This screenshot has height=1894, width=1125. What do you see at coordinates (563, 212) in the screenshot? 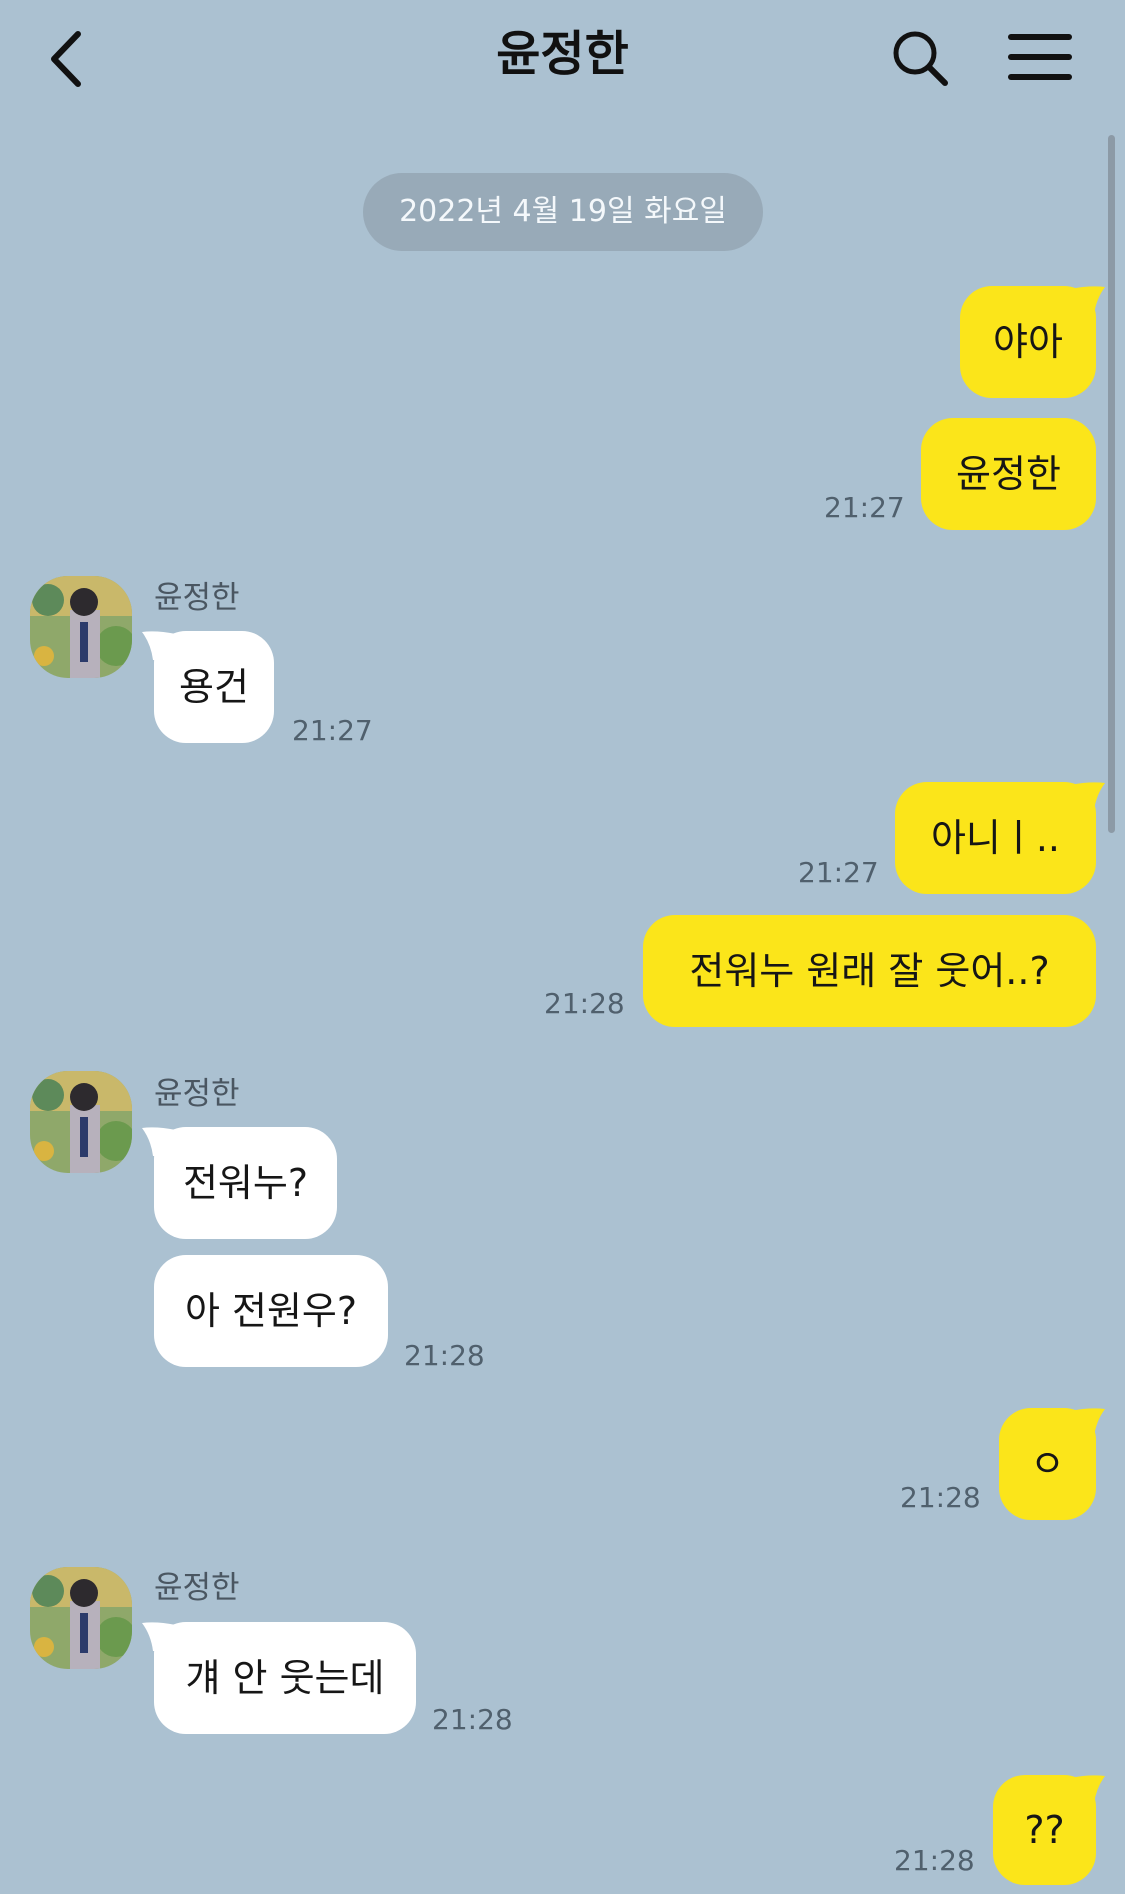
I see `date-divider: 2022년 4월 19일 화요일` at bounding box center [563, 212].